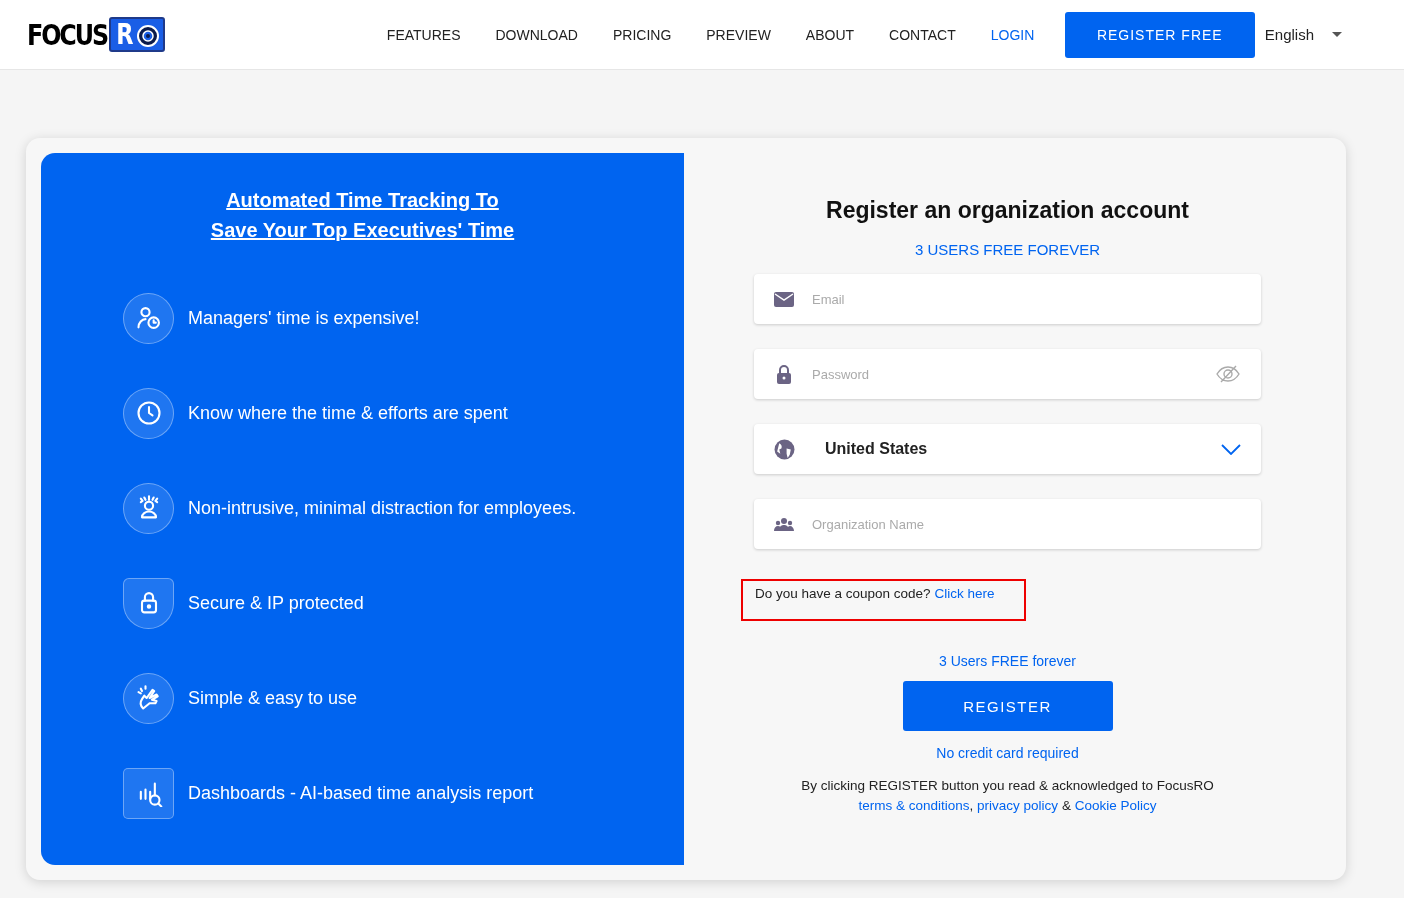 The image size is (1404, 898). Describe the element at coordinates (148, 413) in the screenshot. I see `clock-icon` at that location.